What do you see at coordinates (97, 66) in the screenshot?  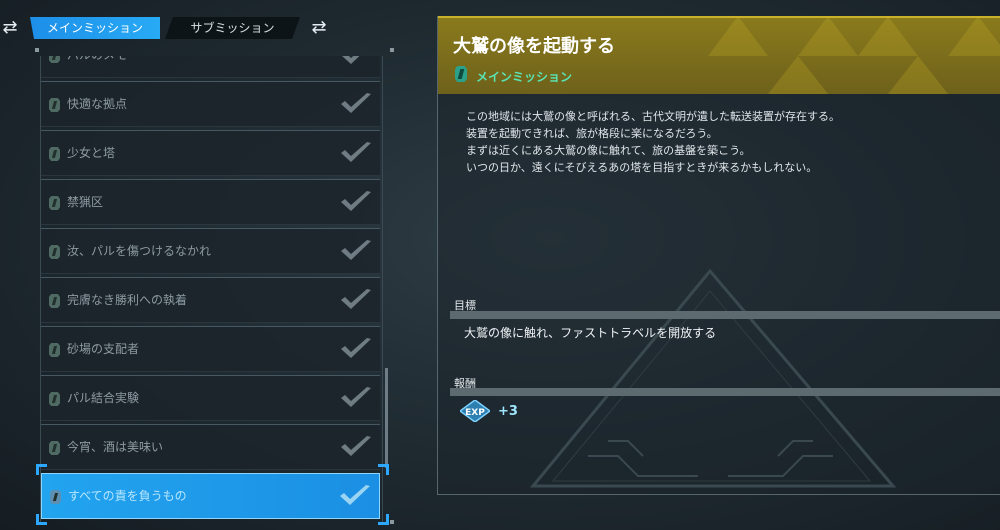 I see `quest-item-label: パルのメモ` at bounding box center [97, 66].